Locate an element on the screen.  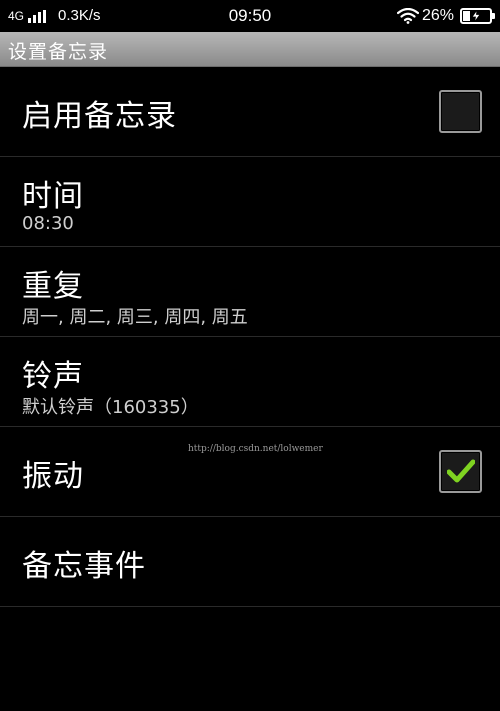
battery-level is located at coordinates (466, 16).